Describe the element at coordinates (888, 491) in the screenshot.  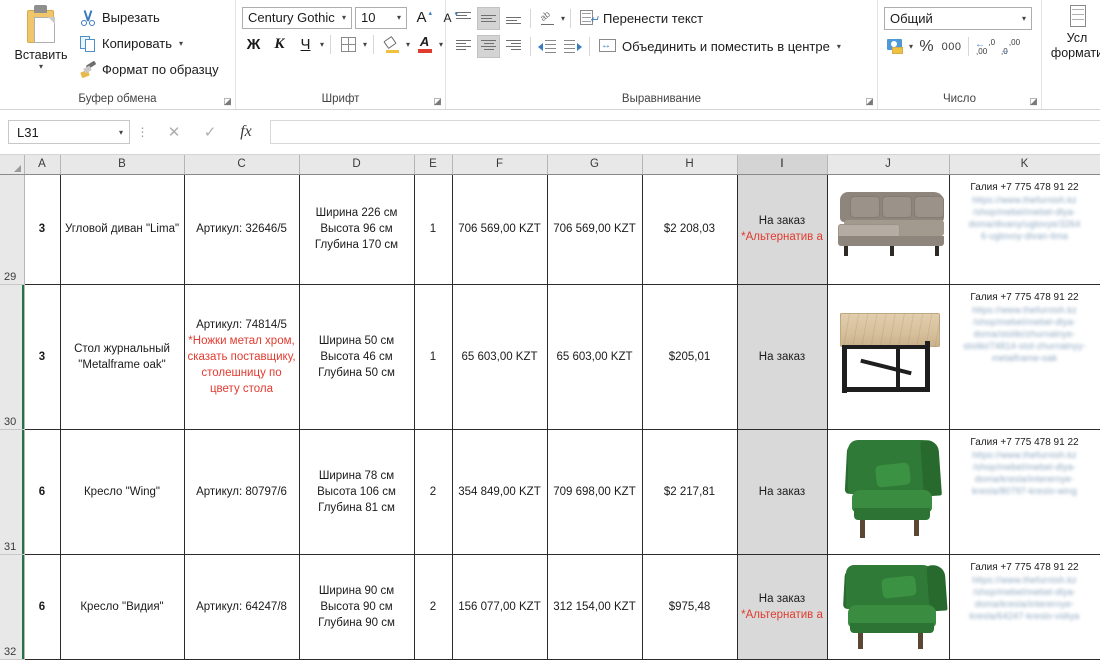
I see `cell-J31` at that location.